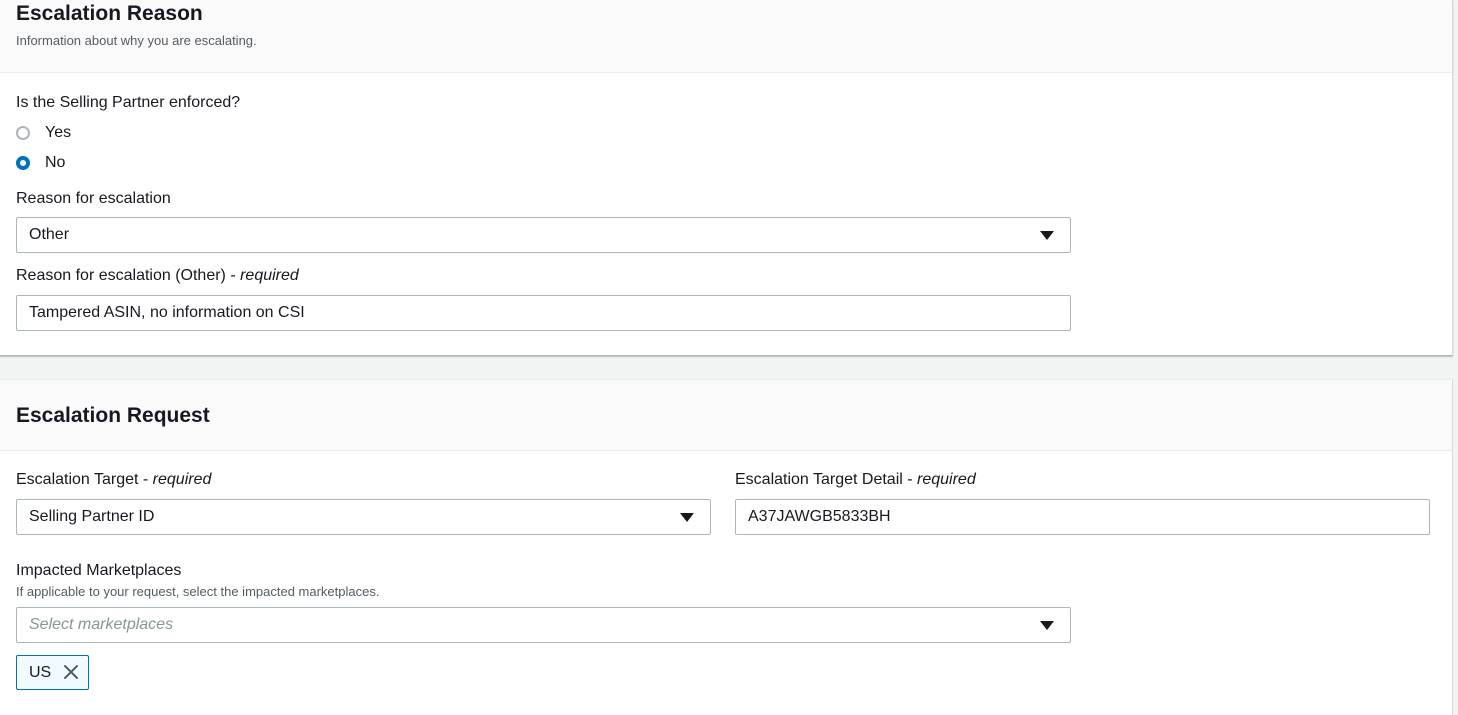 The width and height of the screenshot is (1458, 715). What do you see at coordinates (121, 275) in the screenshot?
I see `reason-other-label-text: Reason for escalation (Other)` at bounding box center [121, 275].